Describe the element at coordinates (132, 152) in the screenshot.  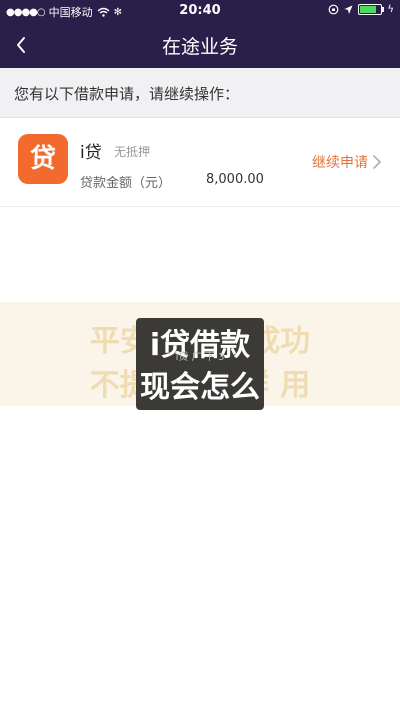
I see `loan-tag: 无抵押` at that location.